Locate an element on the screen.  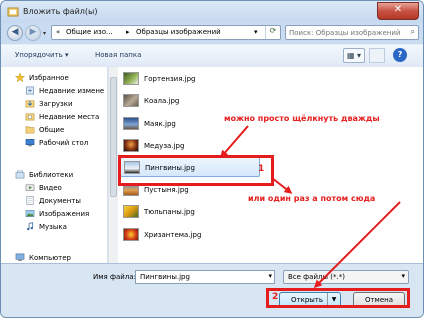
file-name: Пустыня.jpg is located at coordinates (166, 190).